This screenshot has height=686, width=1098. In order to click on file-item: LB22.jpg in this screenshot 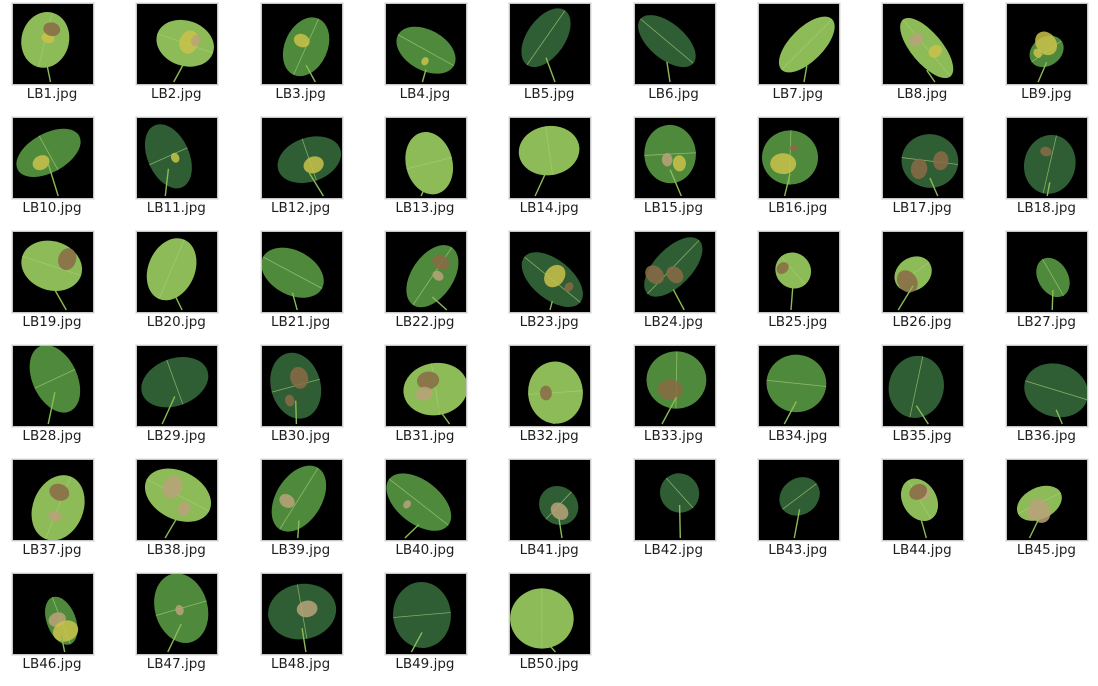, I will do `click(431, 283)`.